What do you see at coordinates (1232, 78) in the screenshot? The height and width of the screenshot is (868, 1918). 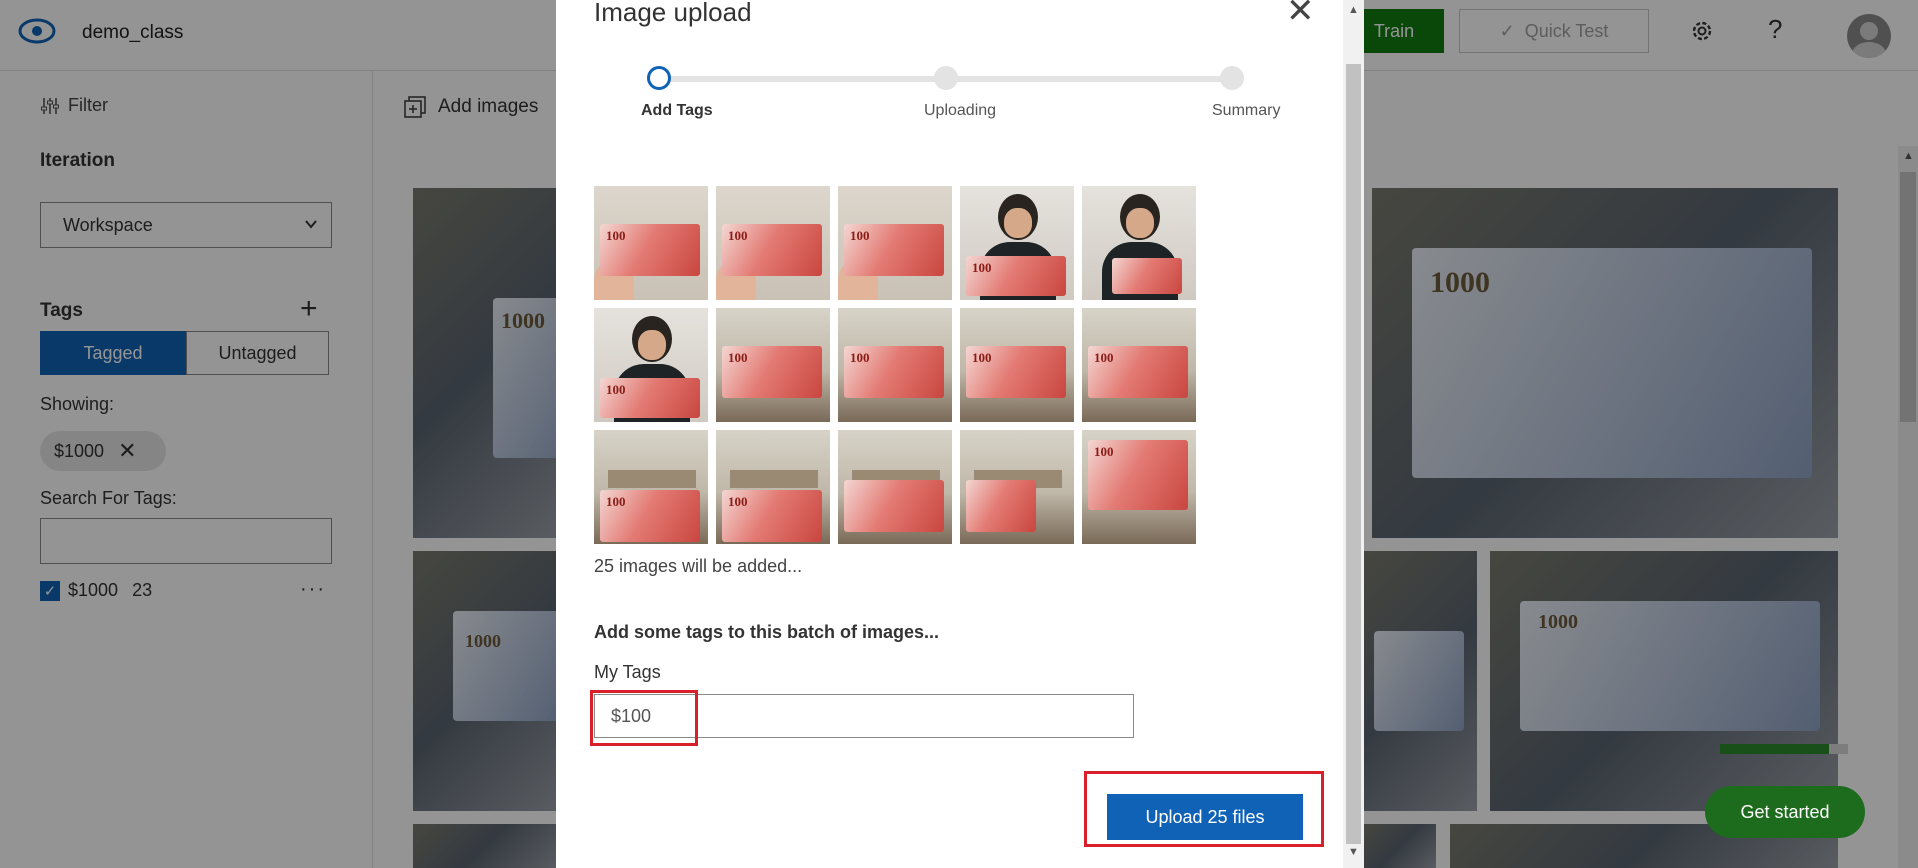 I see `step-summary-dot` at bounding box center [1232, 78].